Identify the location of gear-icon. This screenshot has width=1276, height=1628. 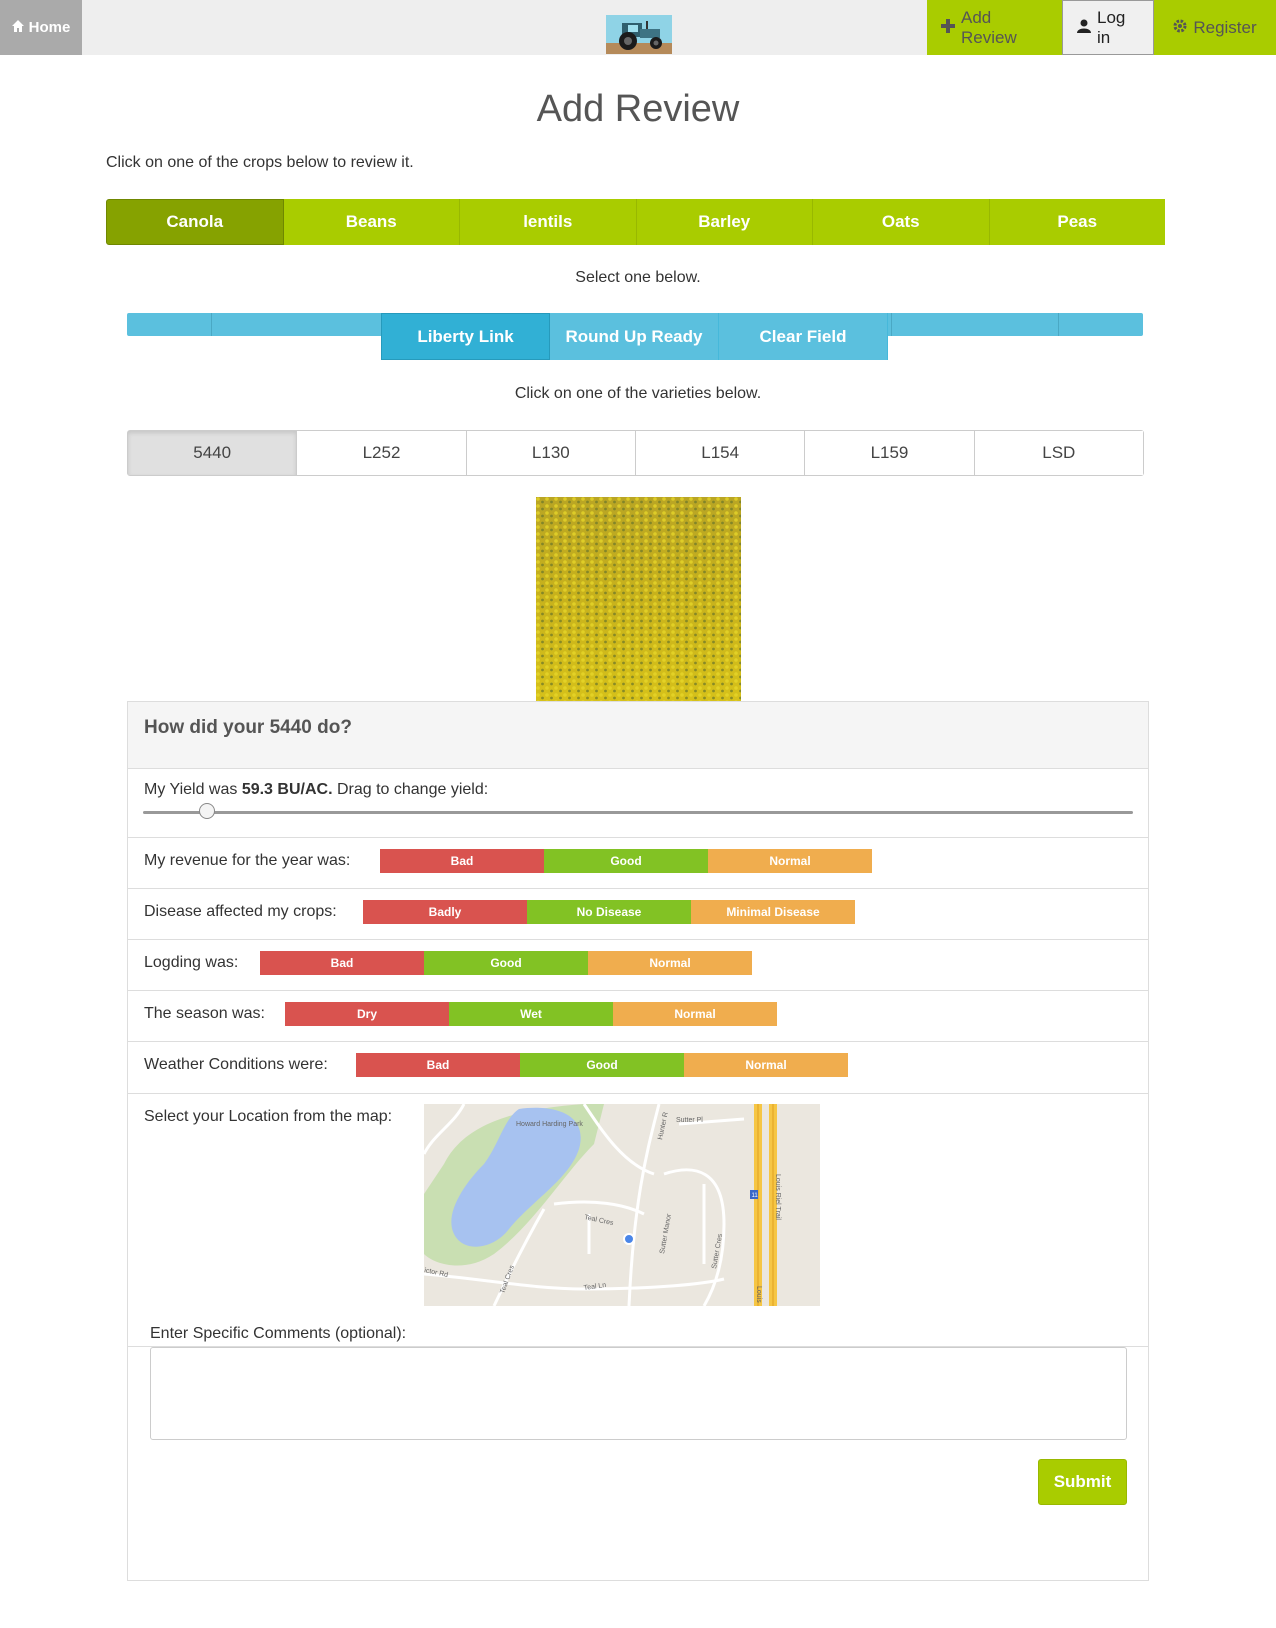
(1180, 28).